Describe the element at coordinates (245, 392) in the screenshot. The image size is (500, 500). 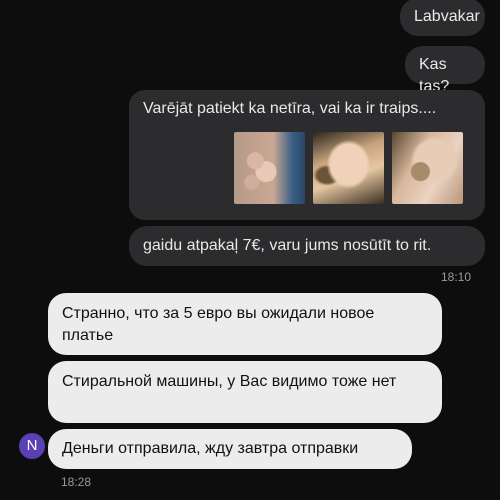
I see `incoming-message-2: Стиральной машины, у Вас видимо тоже нет` at that location.